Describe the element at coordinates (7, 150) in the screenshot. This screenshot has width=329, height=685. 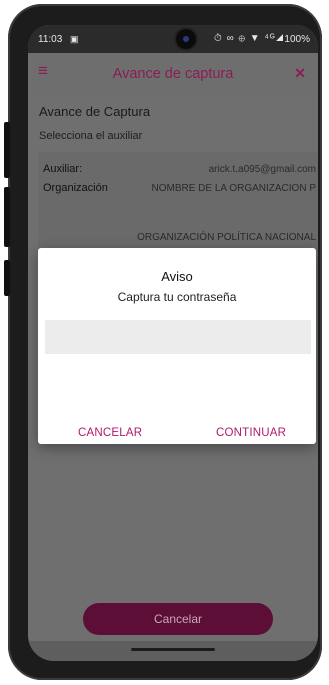
I see `volume-button` at that location.